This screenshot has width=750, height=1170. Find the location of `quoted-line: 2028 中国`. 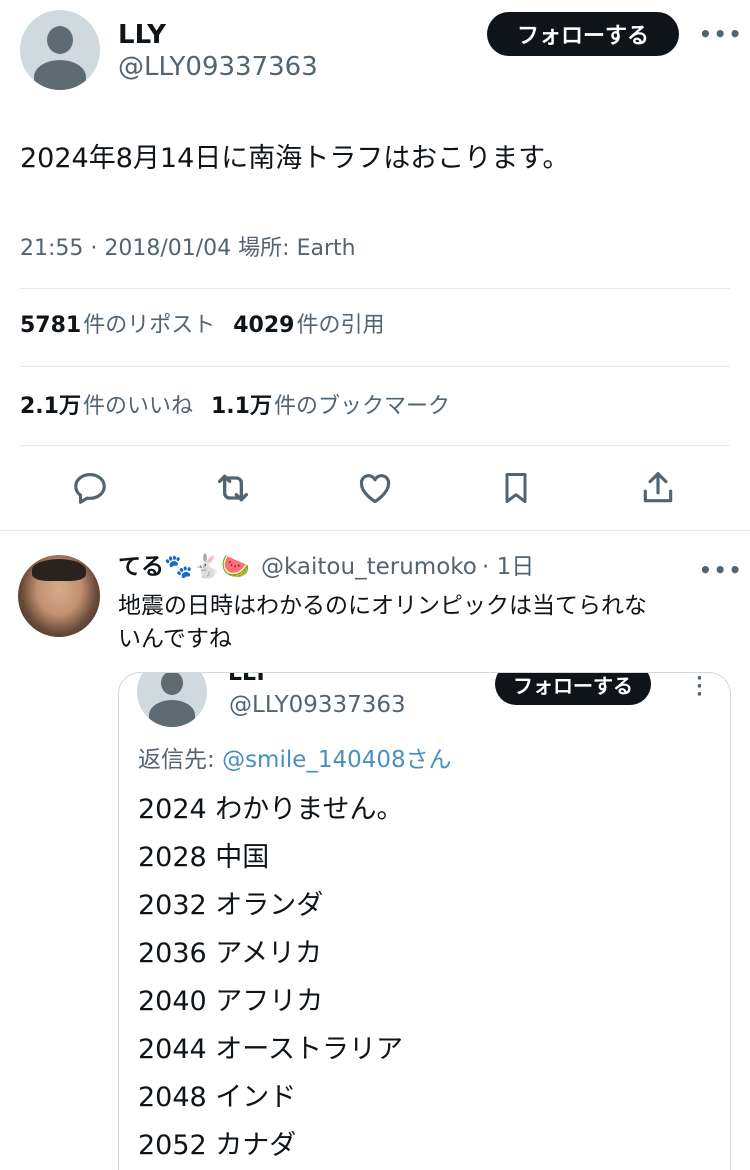

quoted-line: 2028 中国 is located at coordinates (204, 857).